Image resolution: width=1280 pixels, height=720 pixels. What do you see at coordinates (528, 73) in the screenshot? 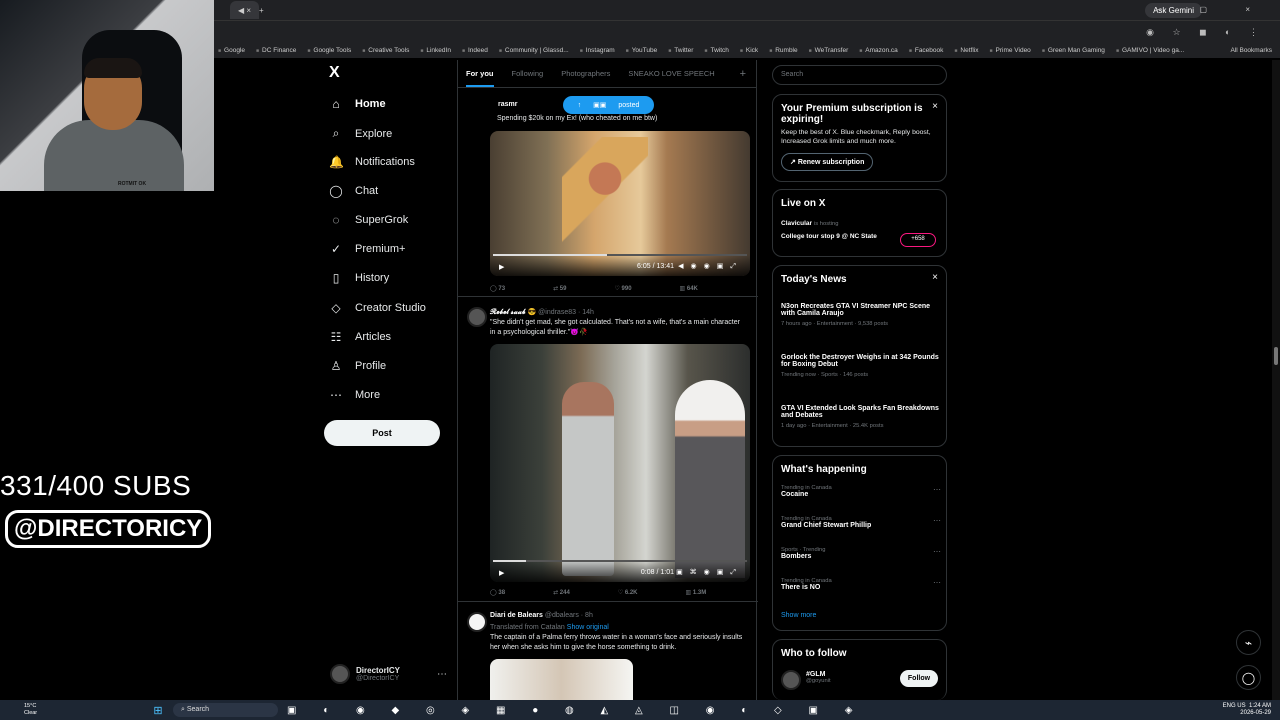
I see `tab-following: Following` at bounding box center [528, 73].